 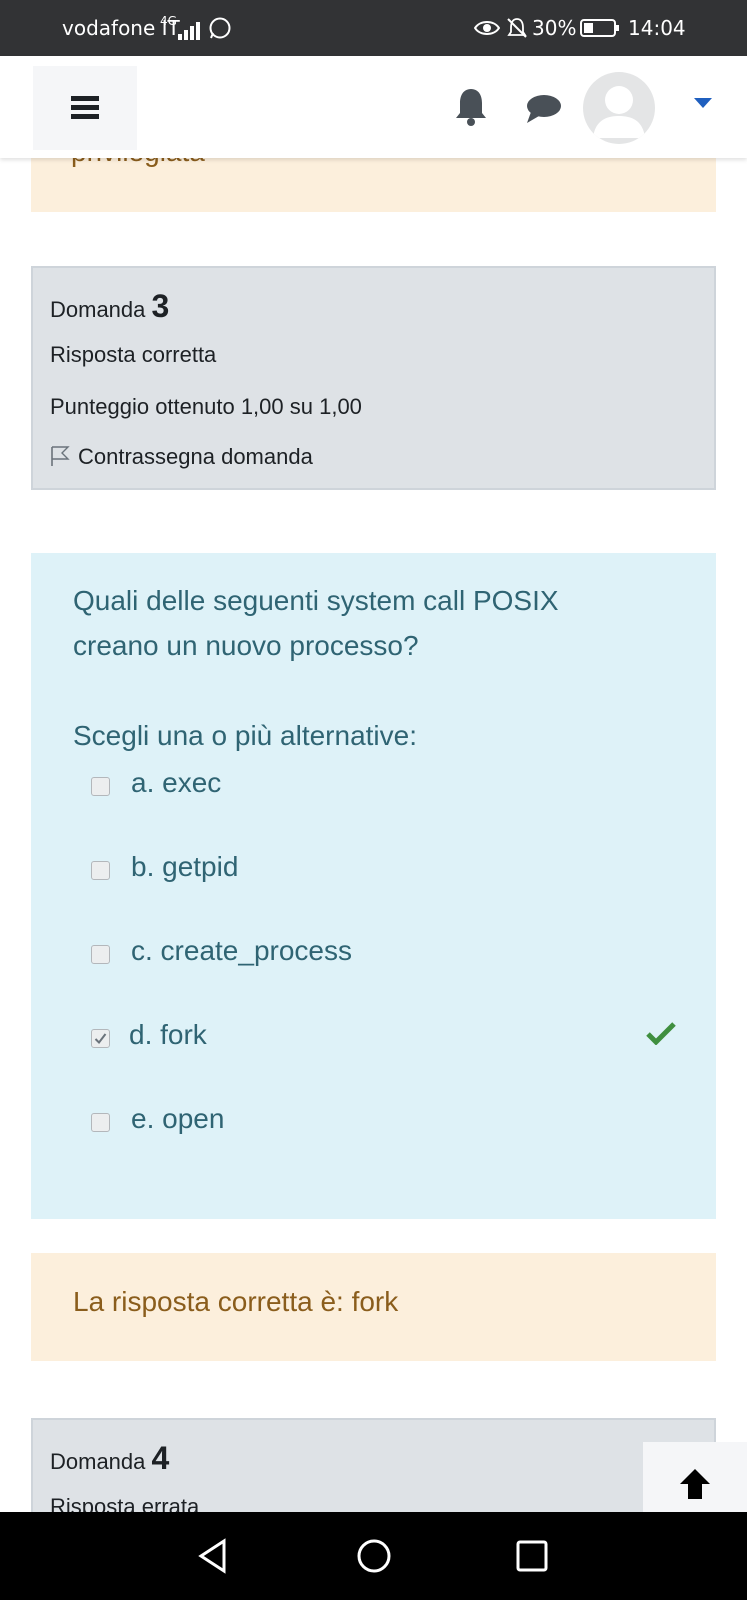 I want to click on home-icon, so click(x=374, y=1556).